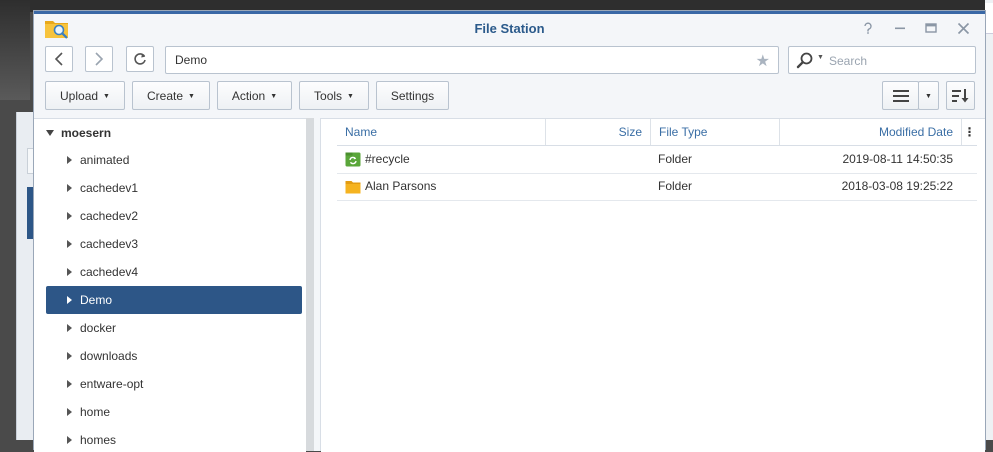  I want to click on title-bar: File Station, so click(509, 27).